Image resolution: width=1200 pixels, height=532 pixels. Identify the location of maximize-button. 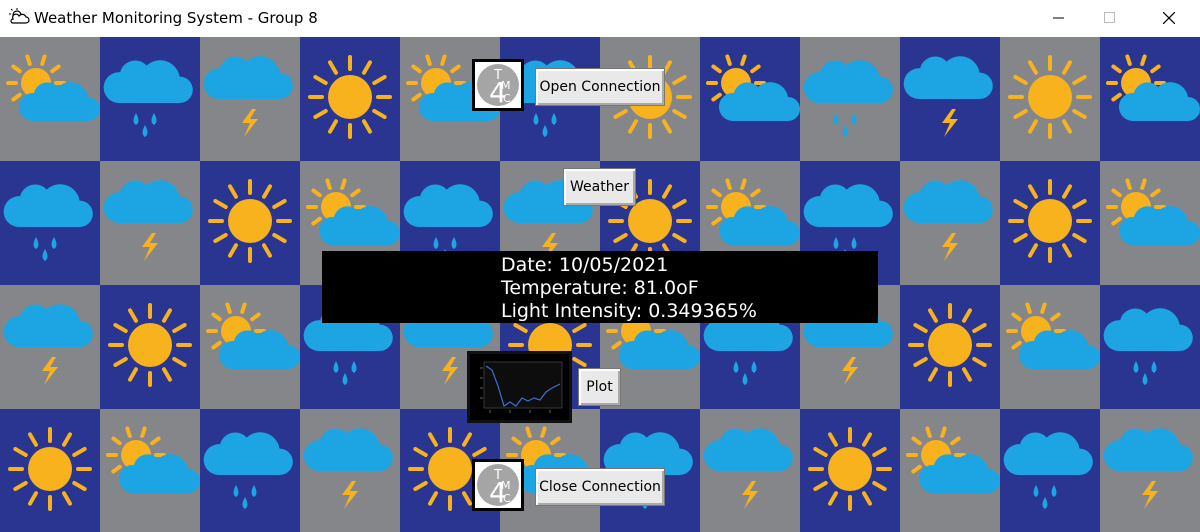
(1110, 18).